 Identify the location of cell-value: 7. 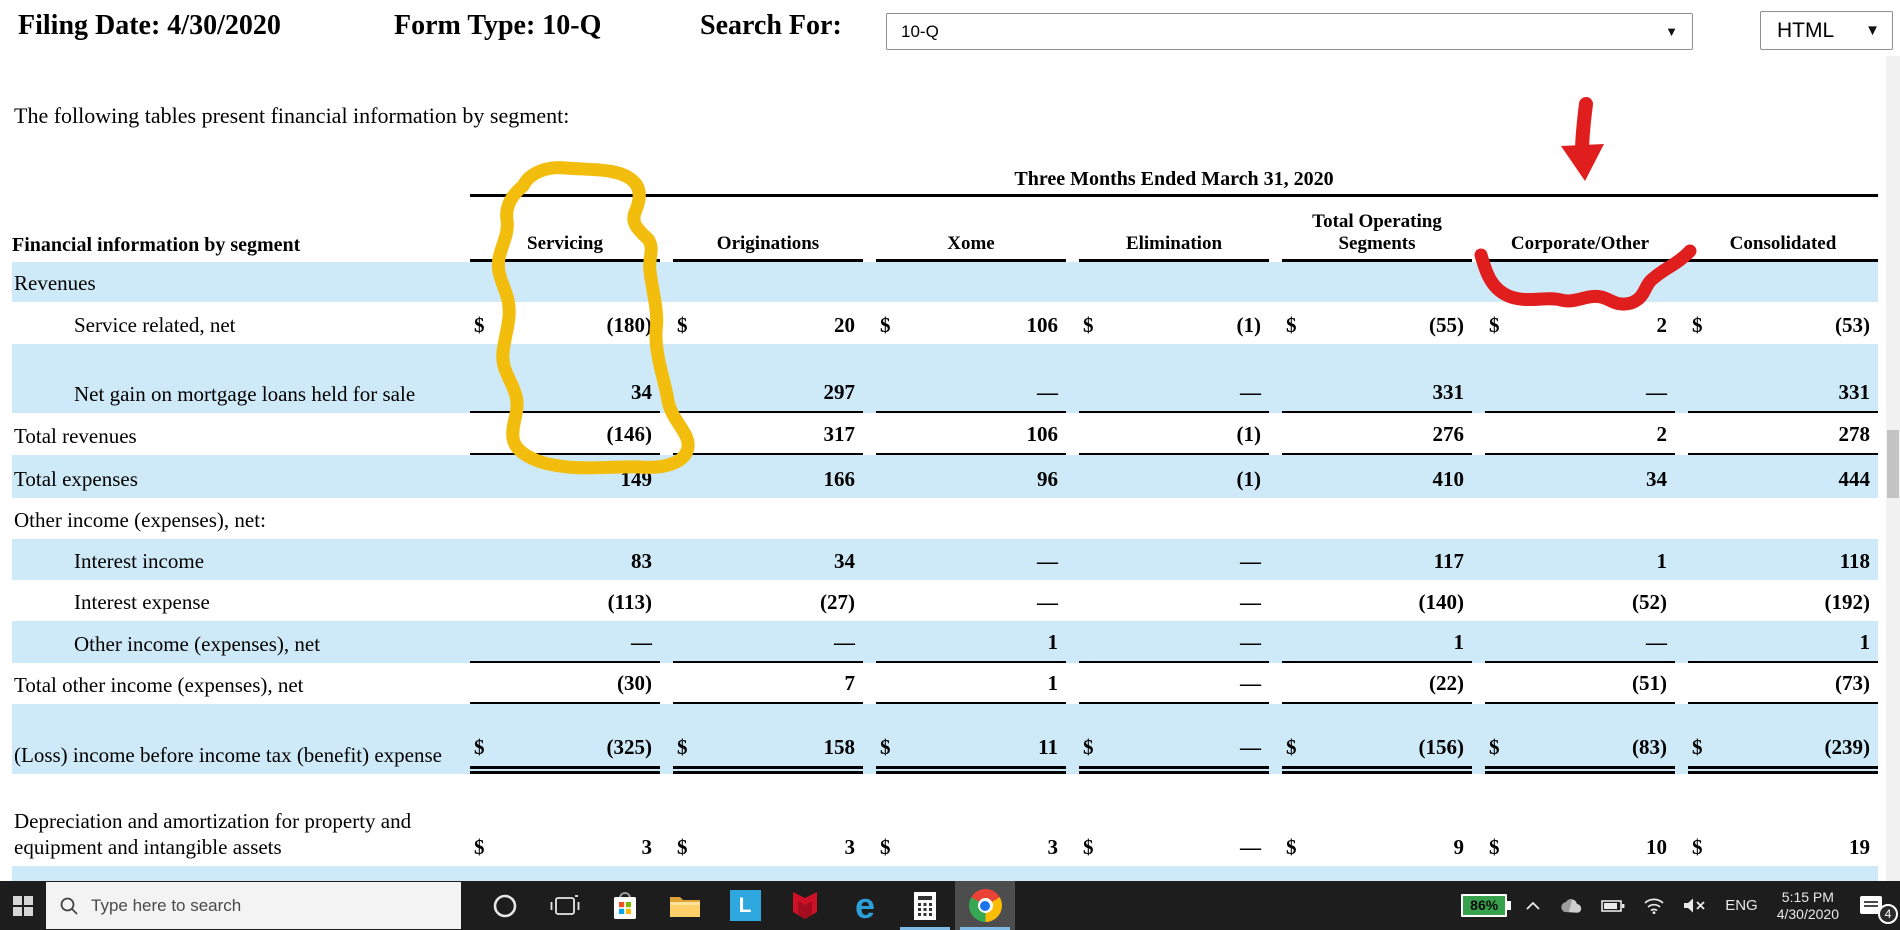
(768, 687).